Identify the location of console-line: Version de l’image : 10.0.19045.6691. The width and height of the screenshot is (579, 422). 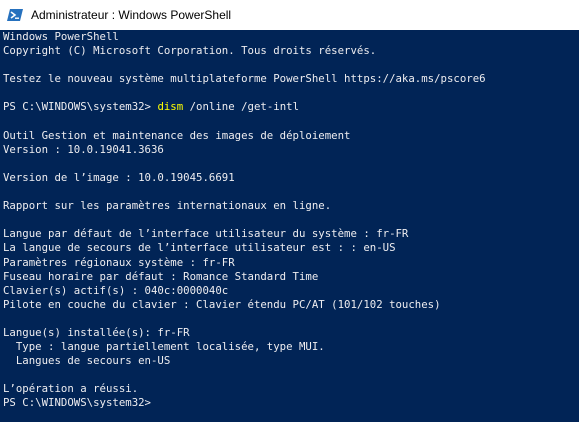
(119, 177).